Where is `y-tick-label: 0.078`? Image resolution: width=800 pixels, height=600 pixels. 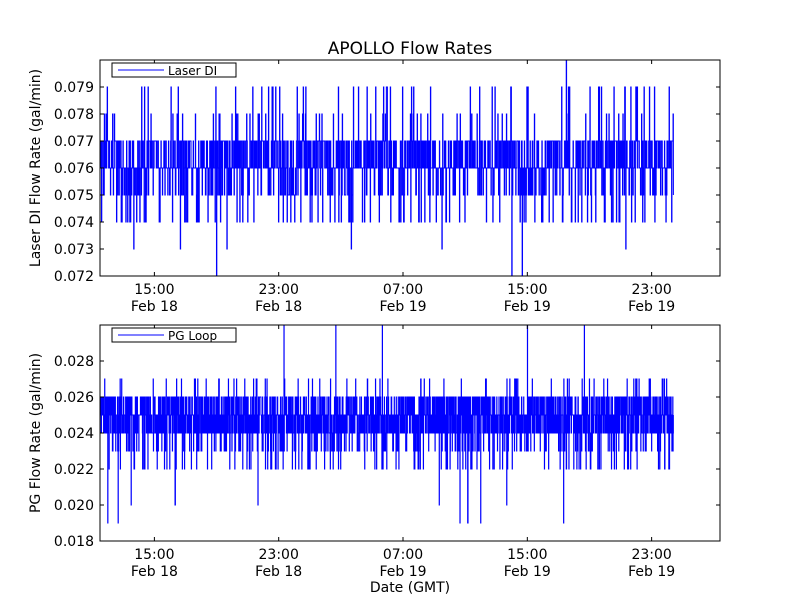
y-tick-label: 0.078 is located at coordinates (74, 115).